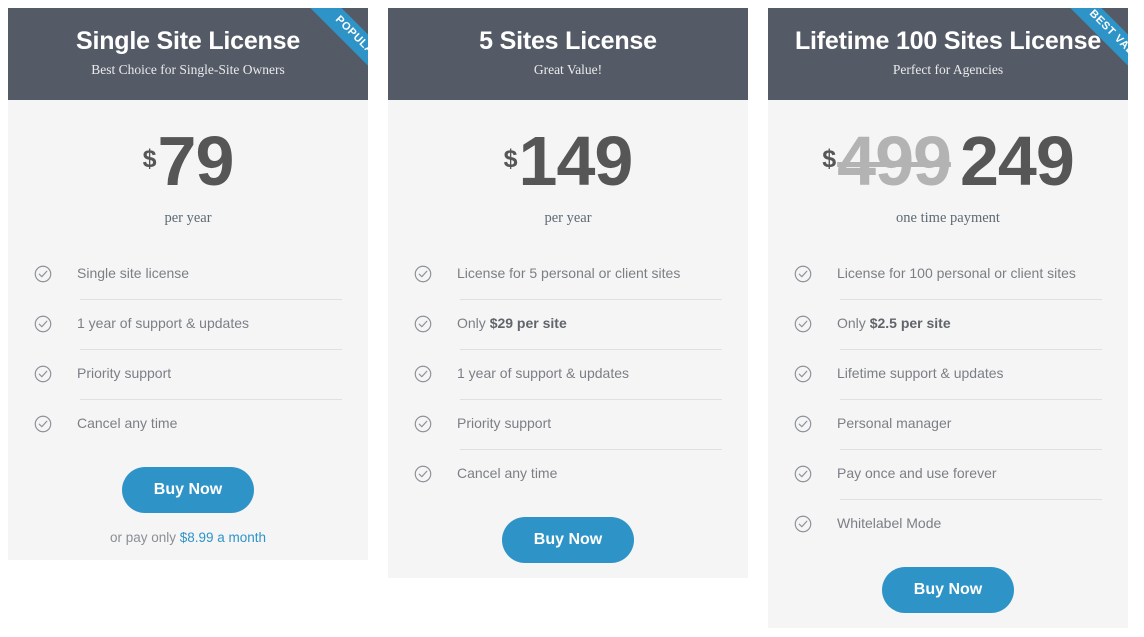 The image size is (1144, 637). I want to click on feature-item: License for 100 personal or client sites, so click(948, 274).